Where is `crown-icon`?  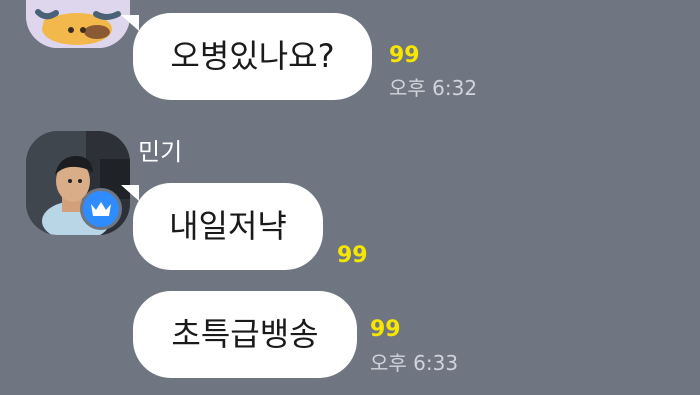 crown-icon is located at coordinates (101, 209).